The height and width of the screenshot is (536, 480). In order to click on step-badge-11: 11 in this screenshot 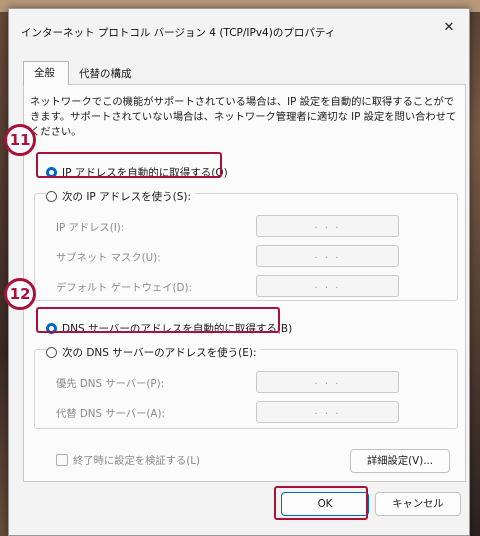, I will do `click(20, 140)`.